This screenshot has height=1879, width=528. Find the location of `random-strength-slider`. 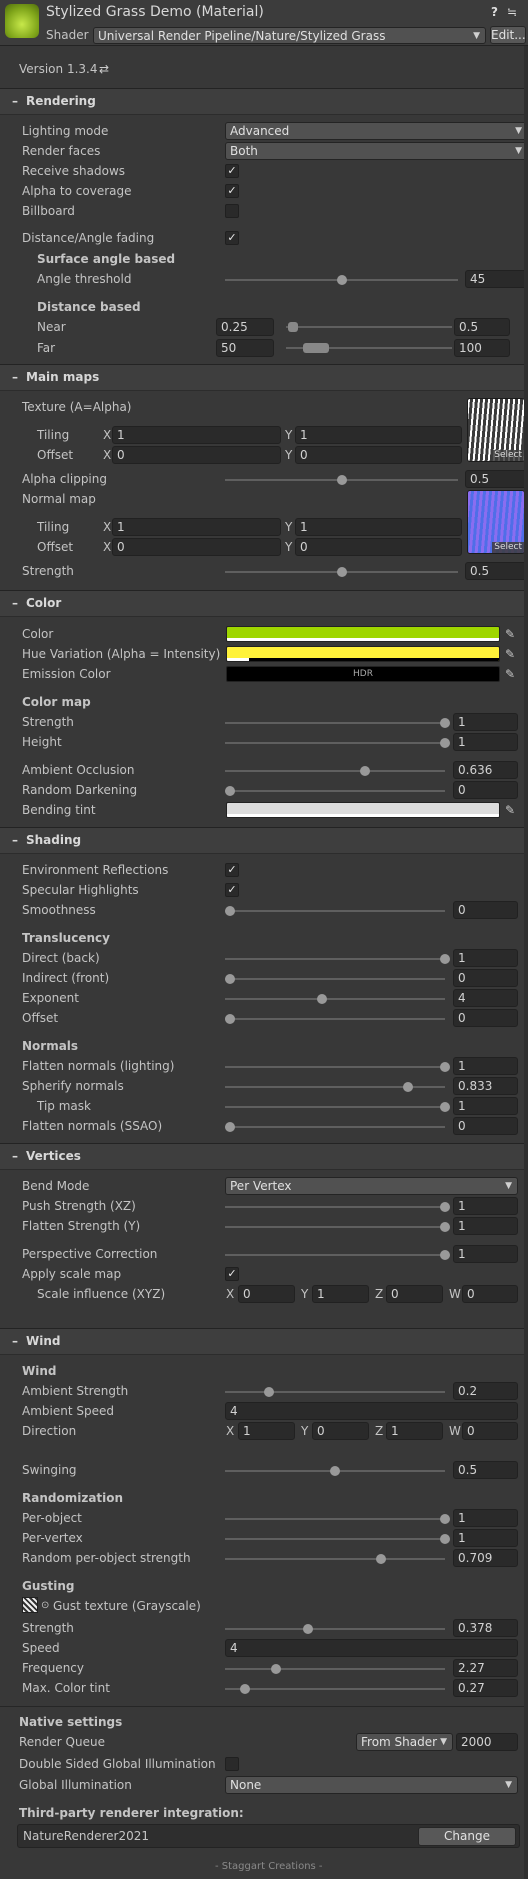

random-strength-slider is located at coordinates (335, 1559).